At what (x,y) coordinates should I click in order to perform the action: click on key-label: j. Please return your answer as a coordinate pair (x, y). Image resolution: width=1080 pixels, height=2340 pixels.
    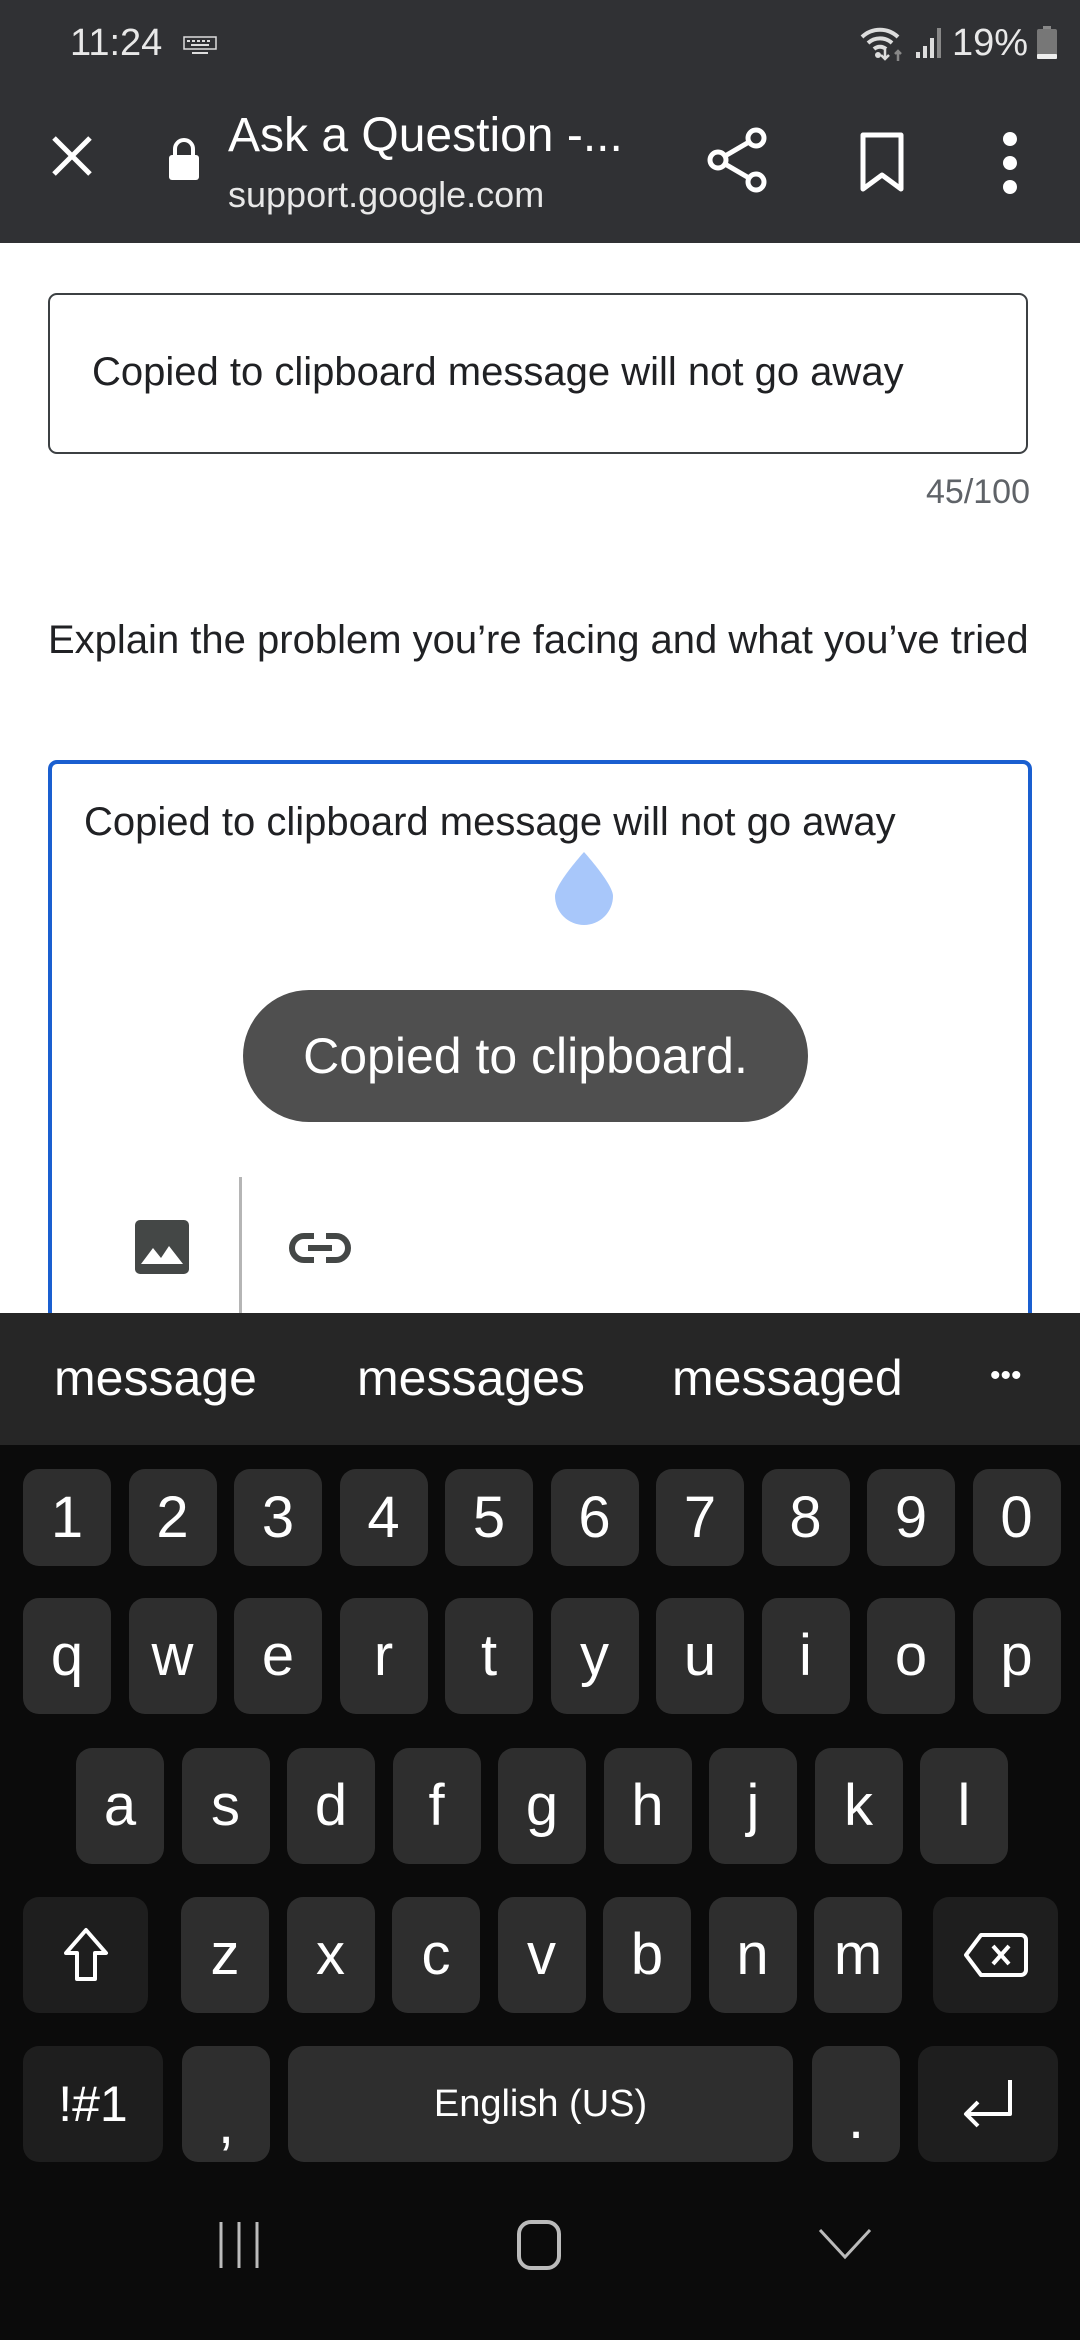
    Looking at the image, I should click on (753, 1805).